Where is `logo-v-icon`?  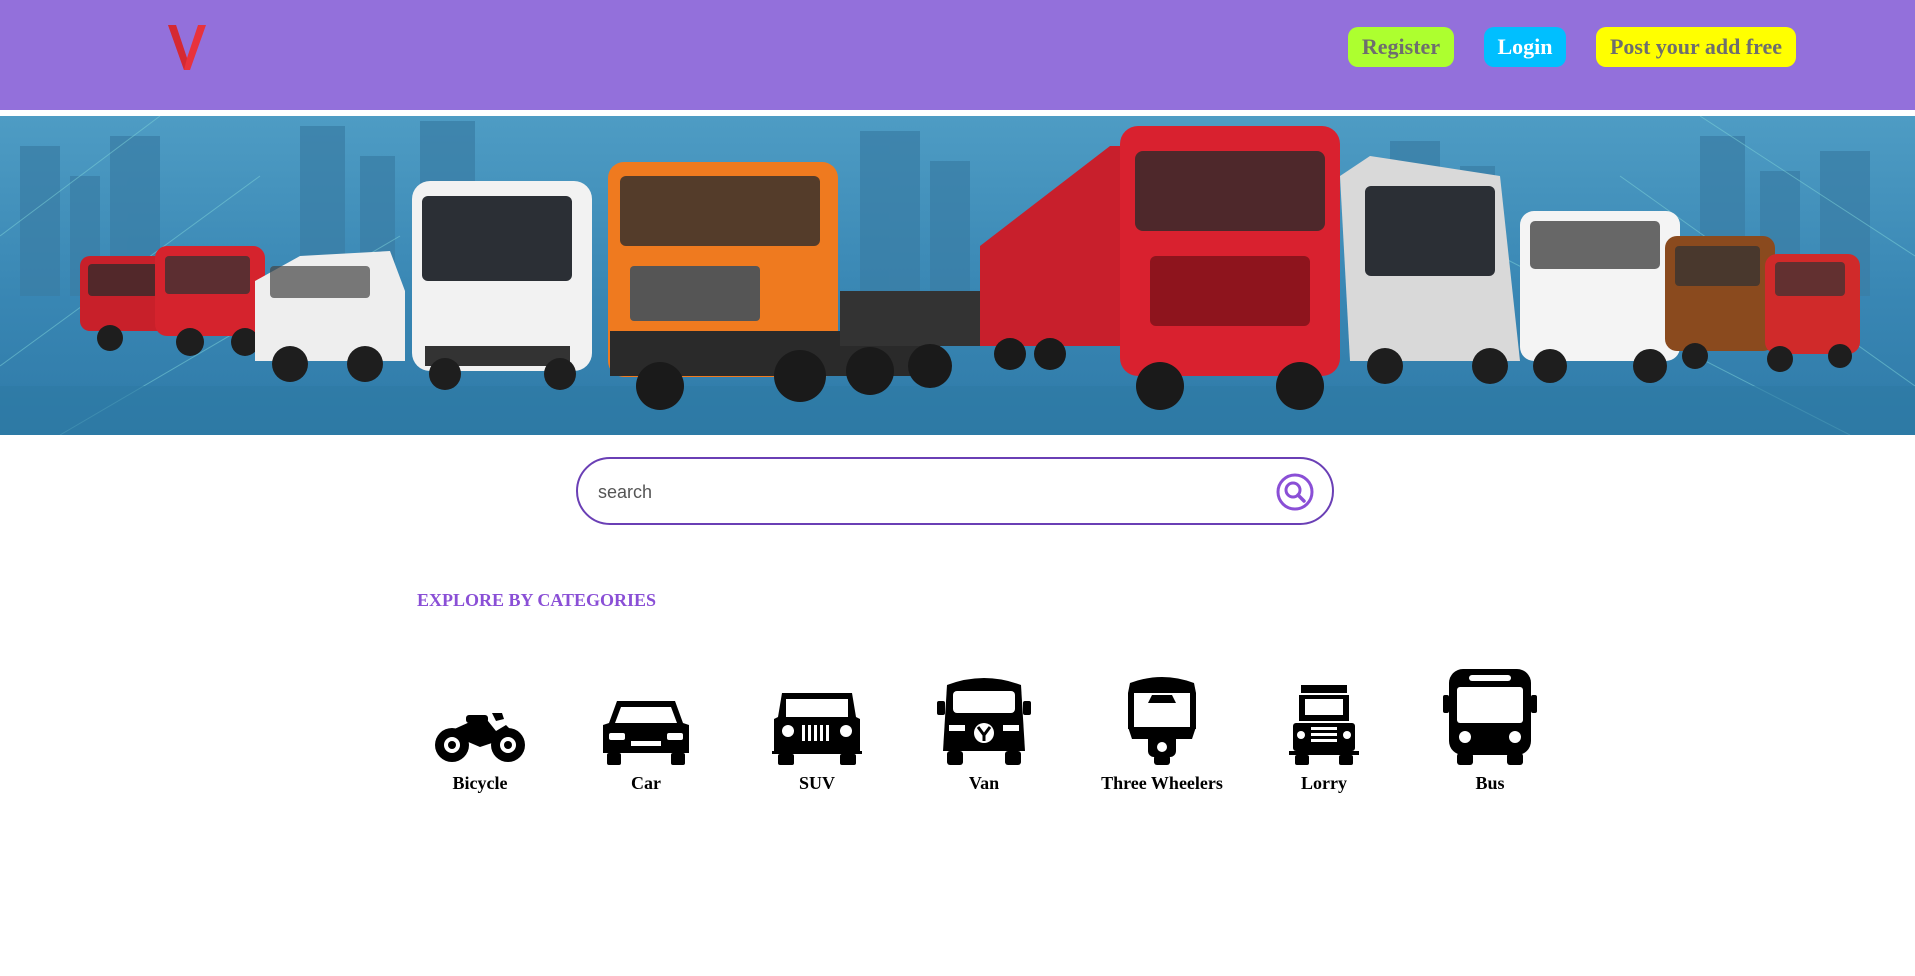
logo-v-icon is located at coordinates (187, 47).